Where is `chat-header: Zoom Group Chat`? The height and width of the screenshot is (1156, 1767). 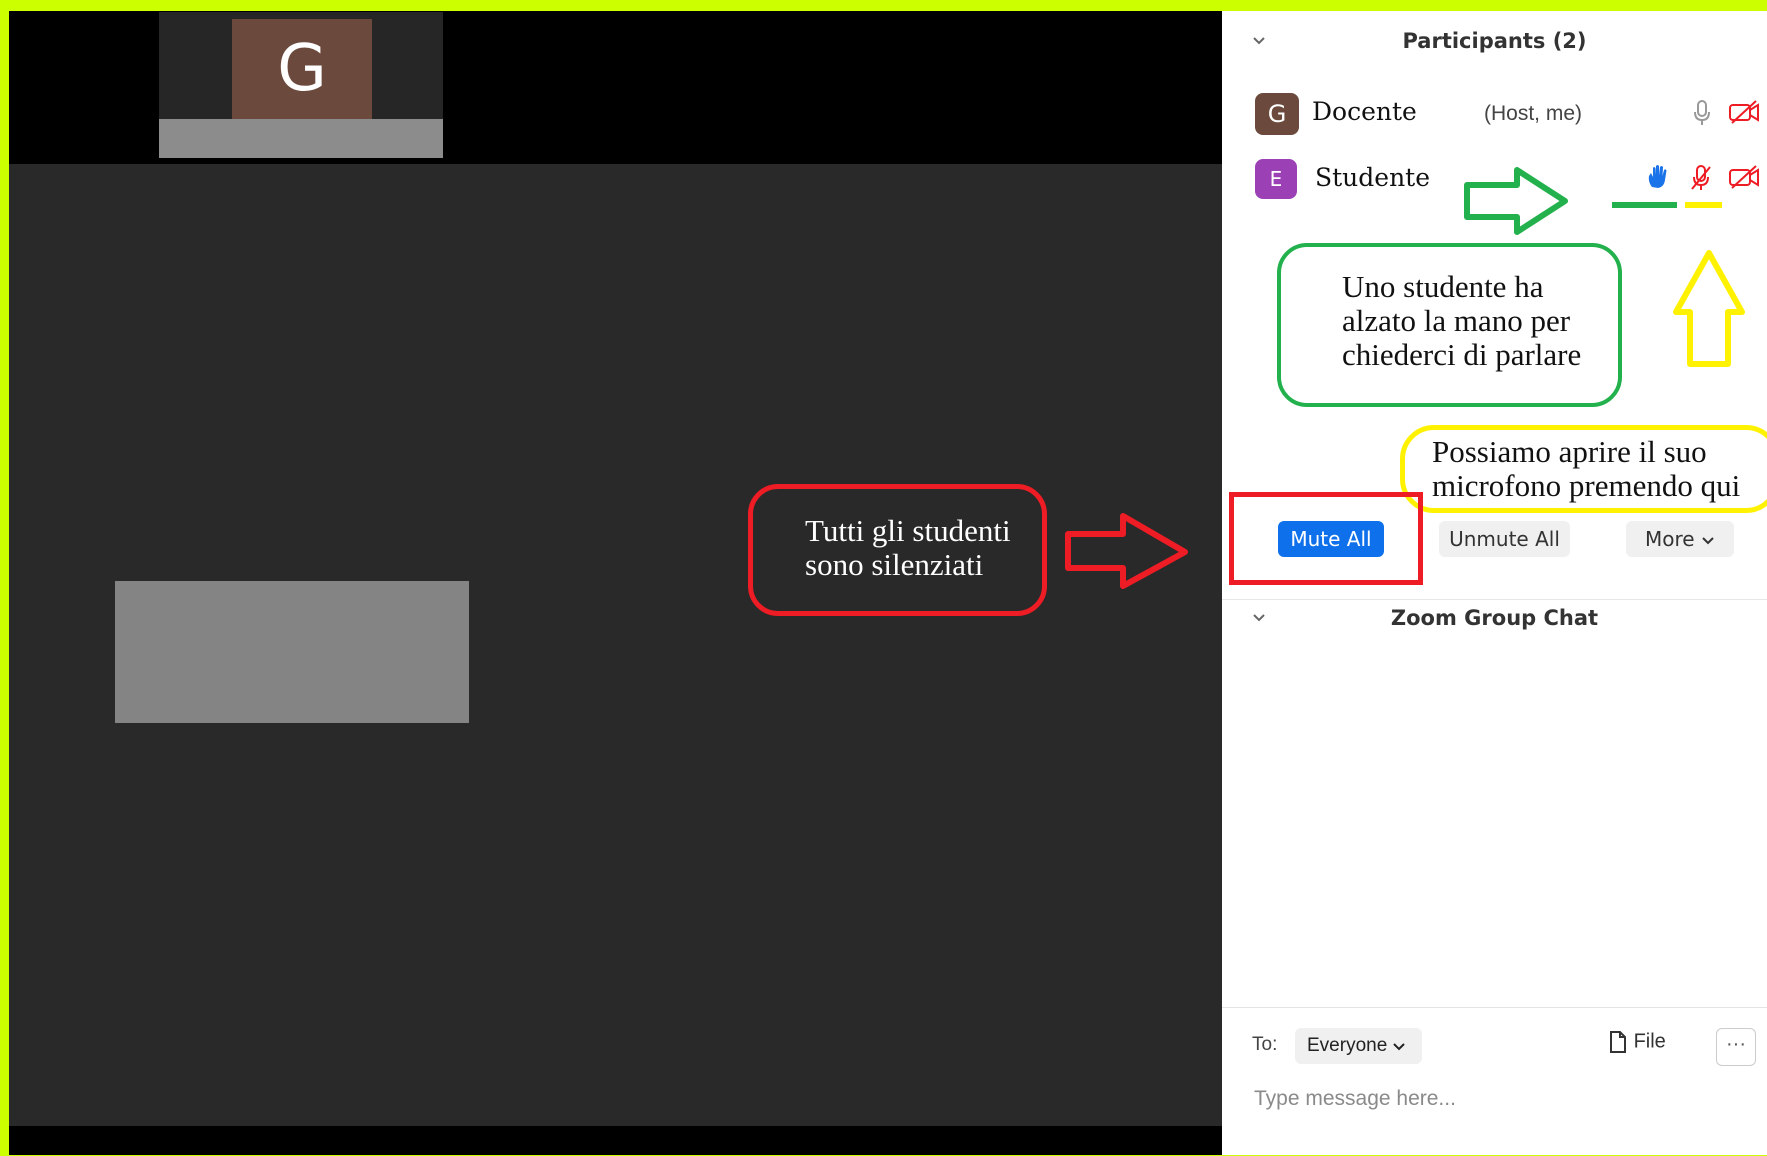
chat-header: Zoom Group Chat is located at coordinates (1494, 617).